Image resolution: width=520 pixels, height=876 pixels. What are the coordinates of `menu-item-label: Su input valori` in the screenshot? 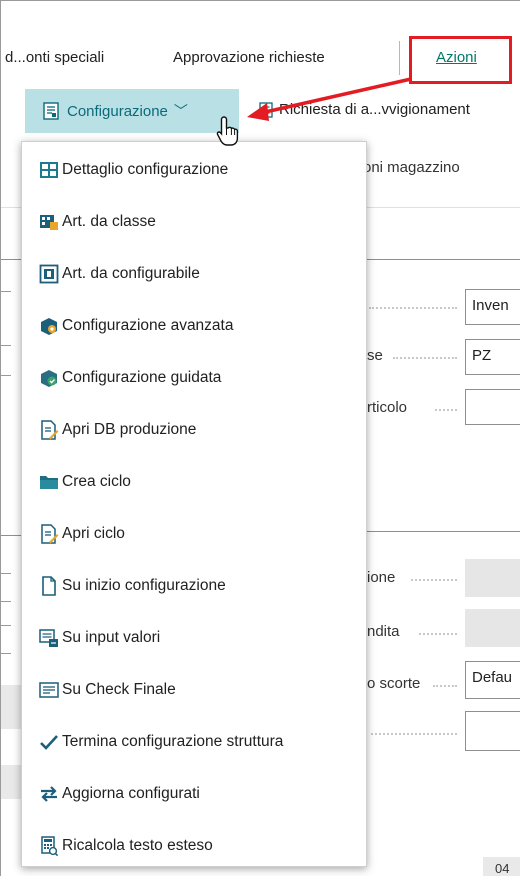 It's located at (111, 637).